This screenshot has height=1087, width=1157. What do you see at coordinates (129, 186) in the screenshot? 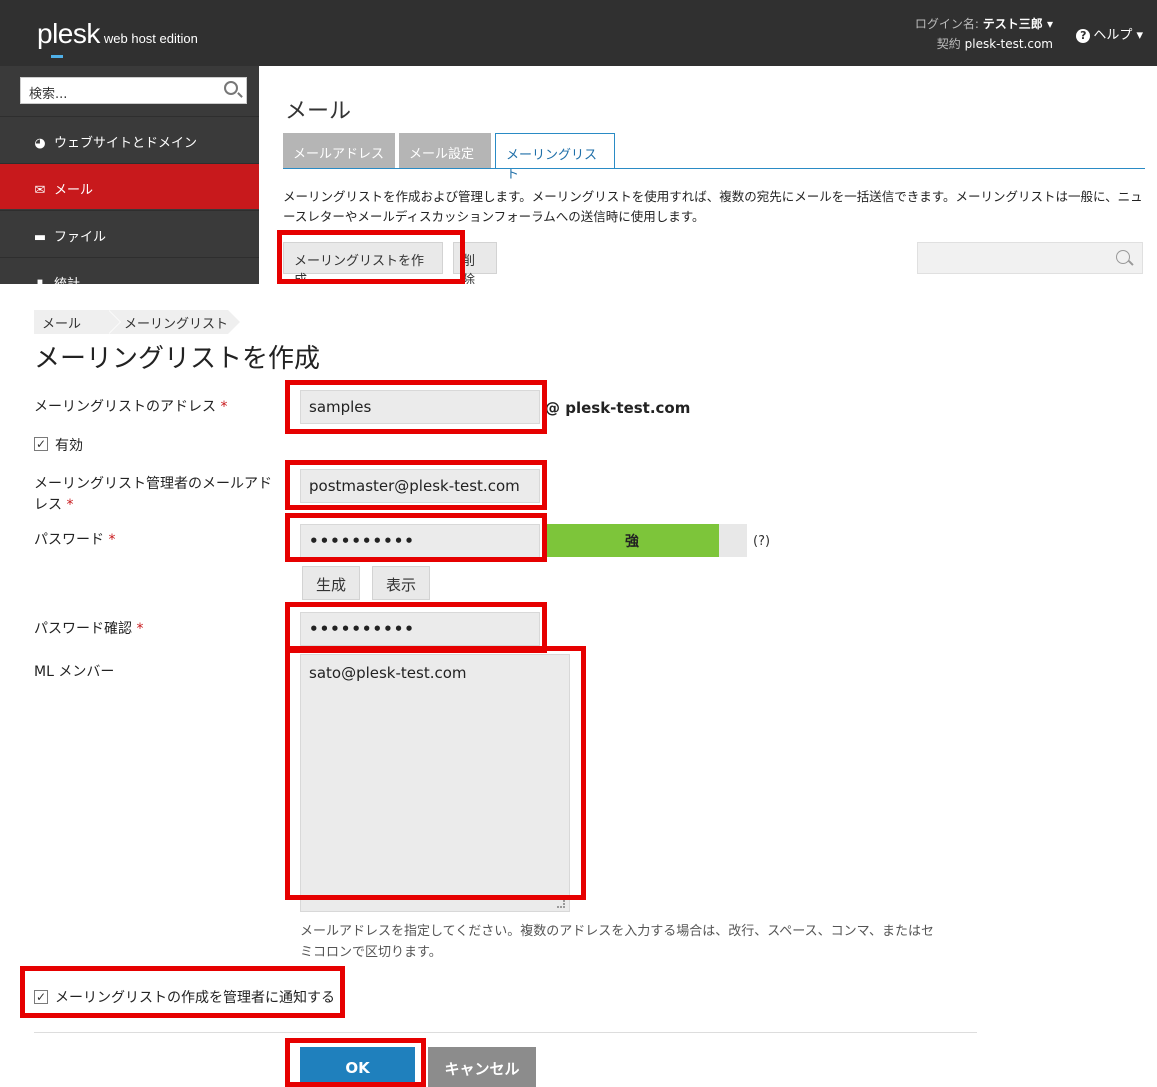
I see `sidebar-item-mail: ✉ メール` at bounding box center [129, 186].